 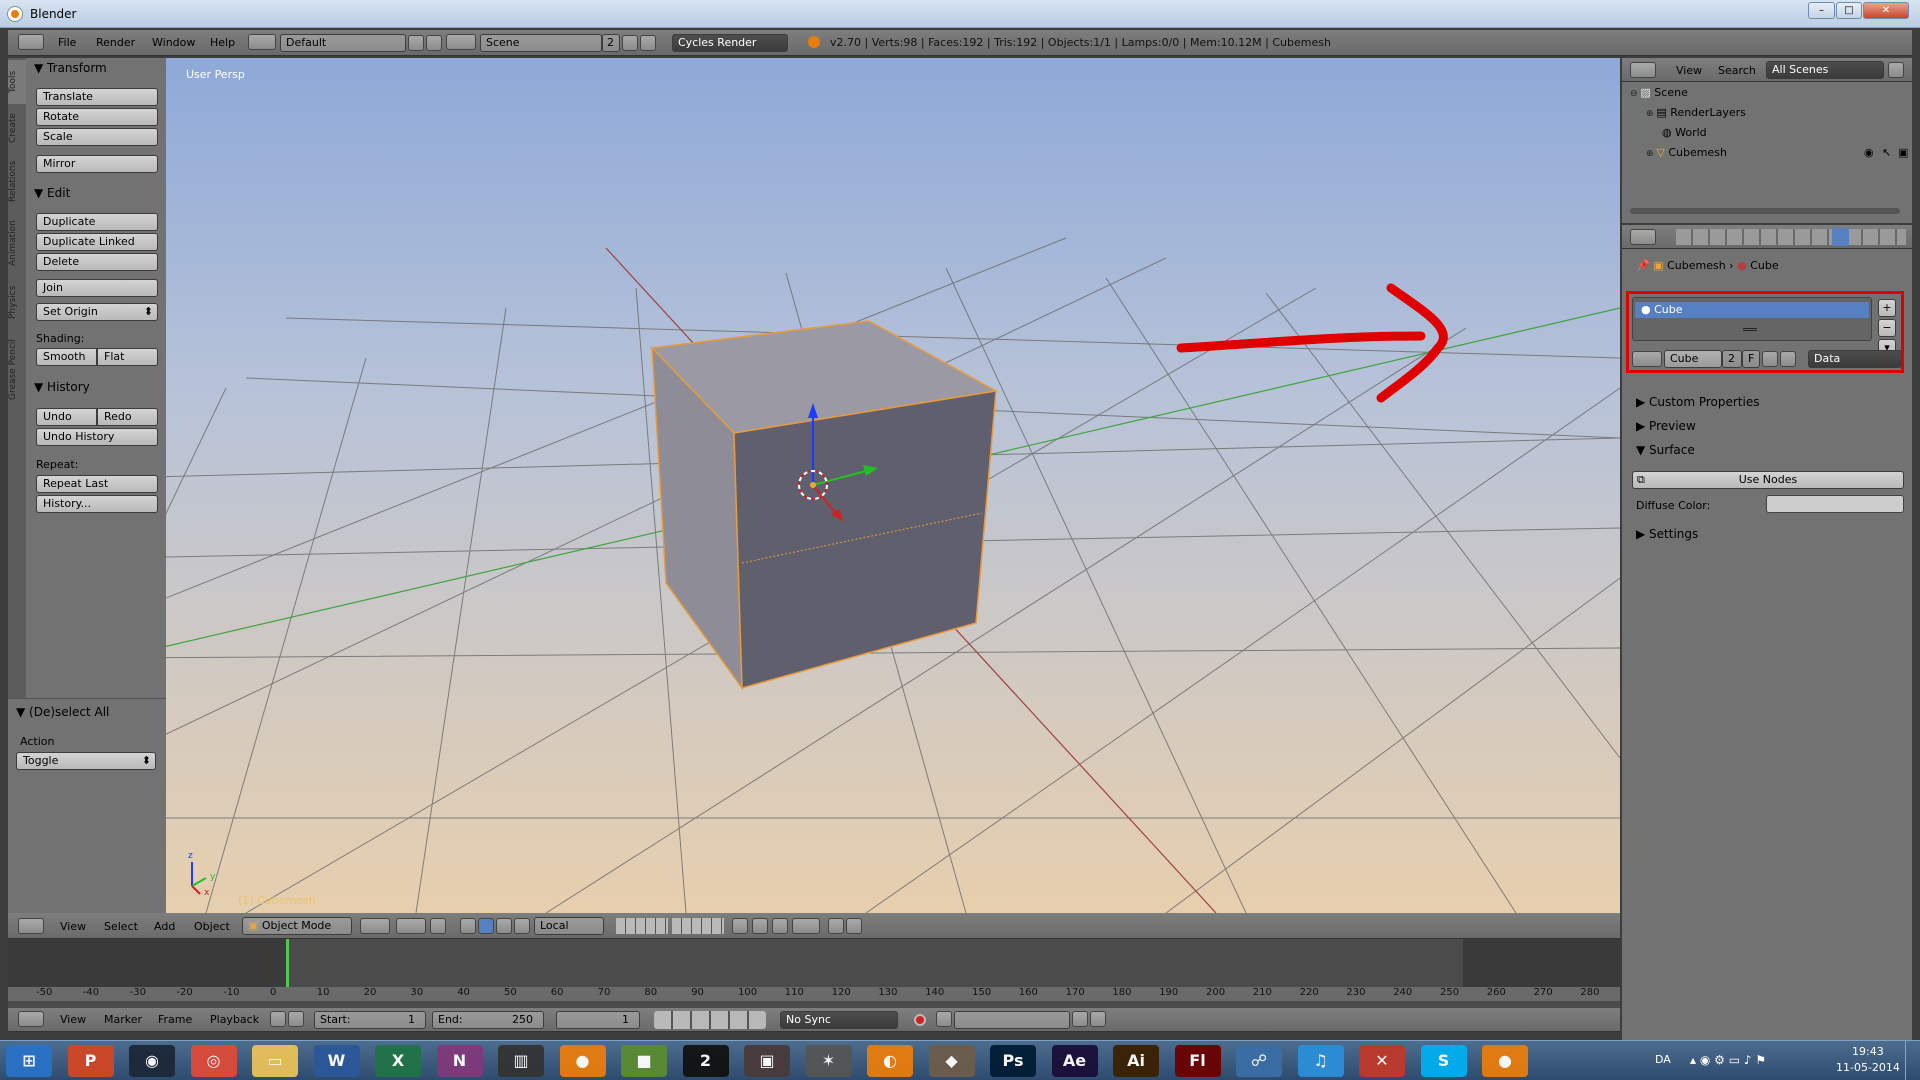 What do you see at coordinates (644, 1061) in the screenshot?
I see `taskbar-minecraft-icon: ■` at bounding box center [644, 1061].